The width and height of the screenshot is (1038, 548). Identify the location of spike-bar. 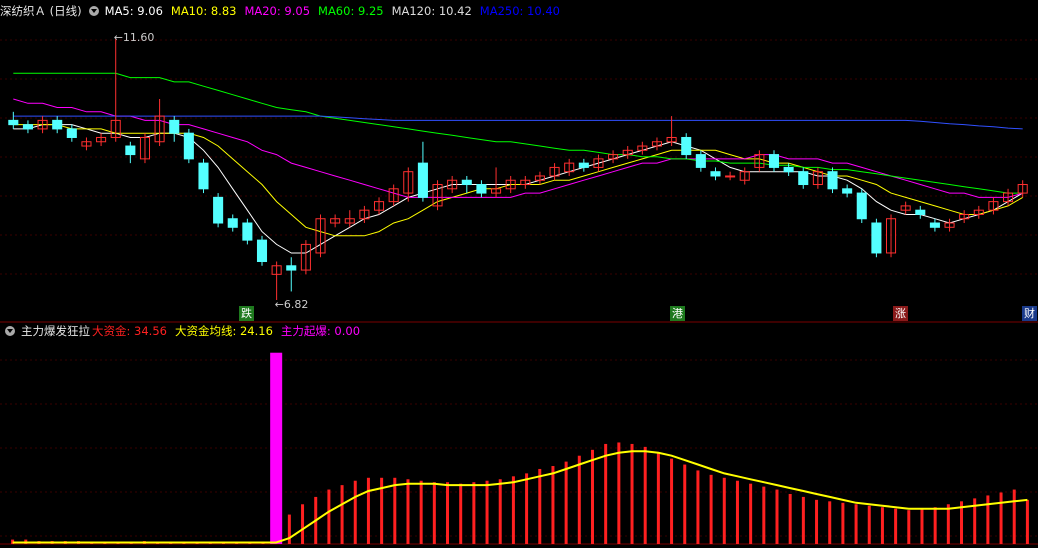
(276, 448).